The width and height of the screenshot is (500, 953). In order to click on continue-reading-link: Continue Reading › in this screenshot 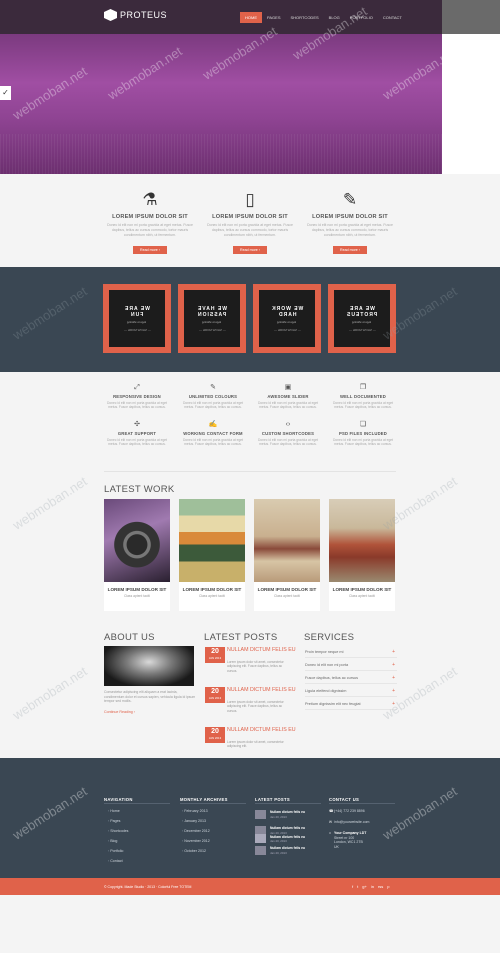, I will do `click(119, 712)`.